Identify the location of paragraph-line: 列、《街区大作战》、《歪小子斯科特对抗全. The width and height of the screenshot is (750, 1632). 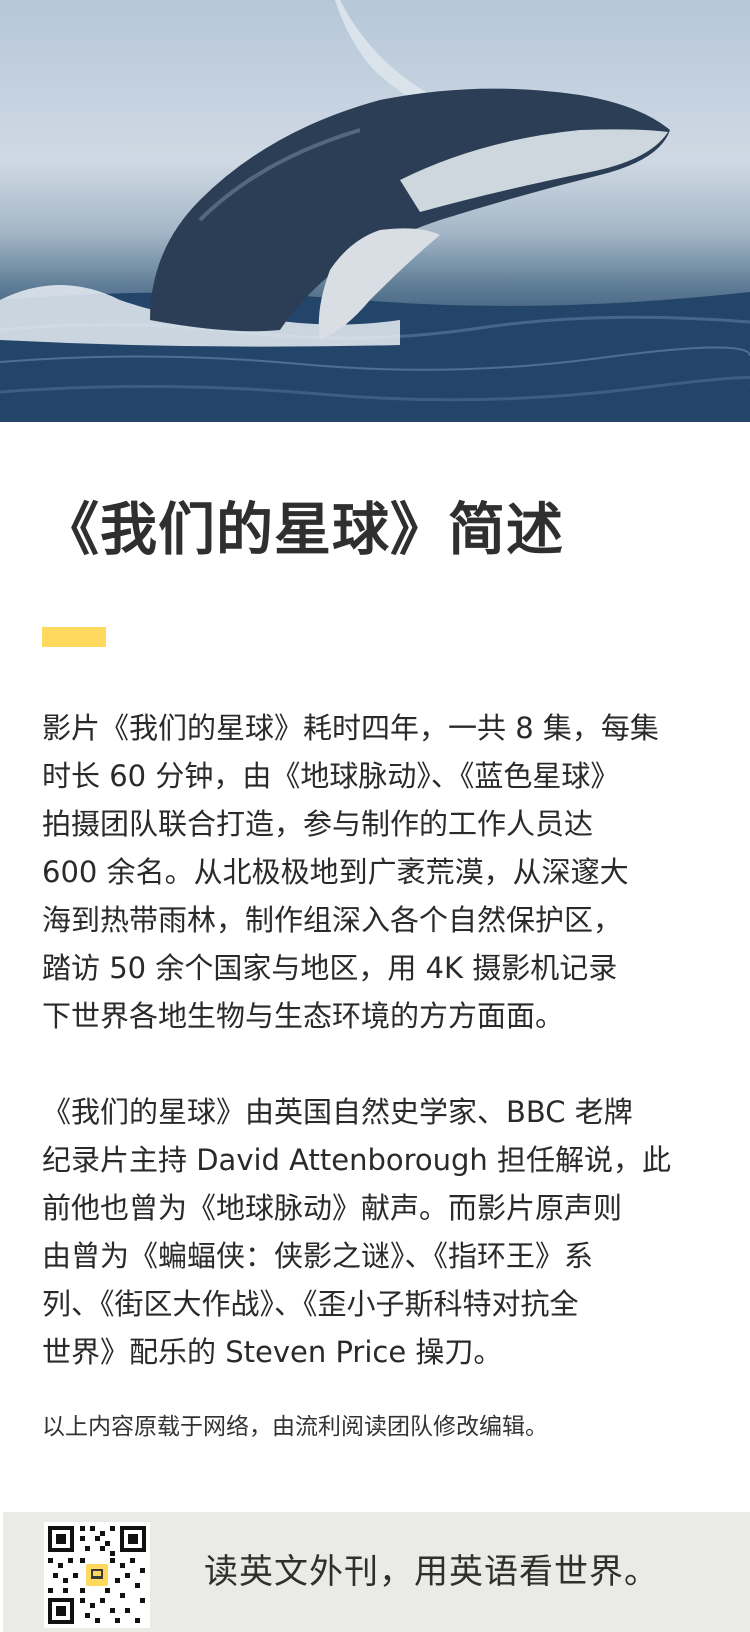
(310, 1304).